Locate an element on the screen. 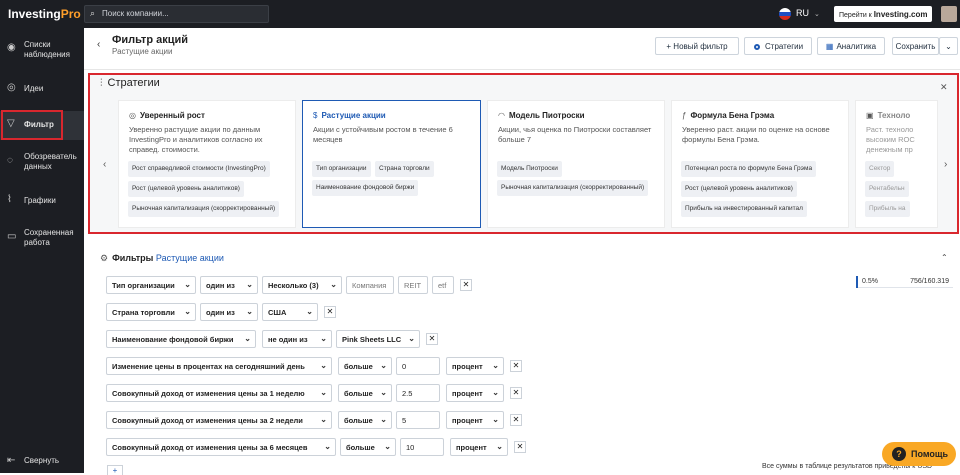 The image size is (960, 475). filter-chip: etf is located at coordinates (443, 285).